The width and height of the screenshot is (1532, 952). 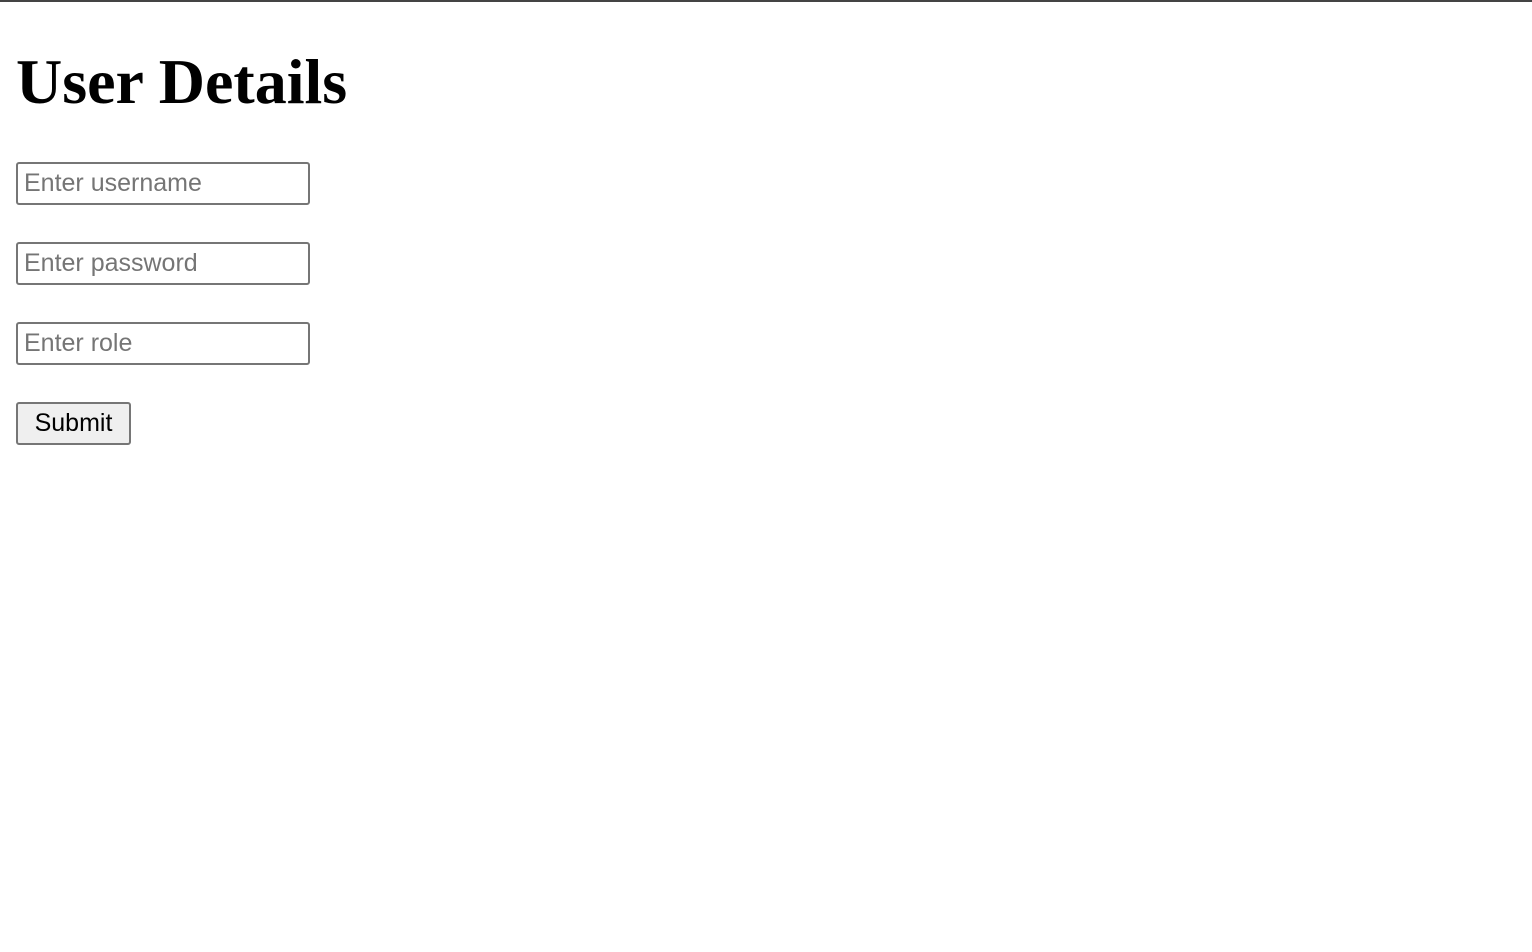 I want to click on top-divider, so click(x=766, y=1).